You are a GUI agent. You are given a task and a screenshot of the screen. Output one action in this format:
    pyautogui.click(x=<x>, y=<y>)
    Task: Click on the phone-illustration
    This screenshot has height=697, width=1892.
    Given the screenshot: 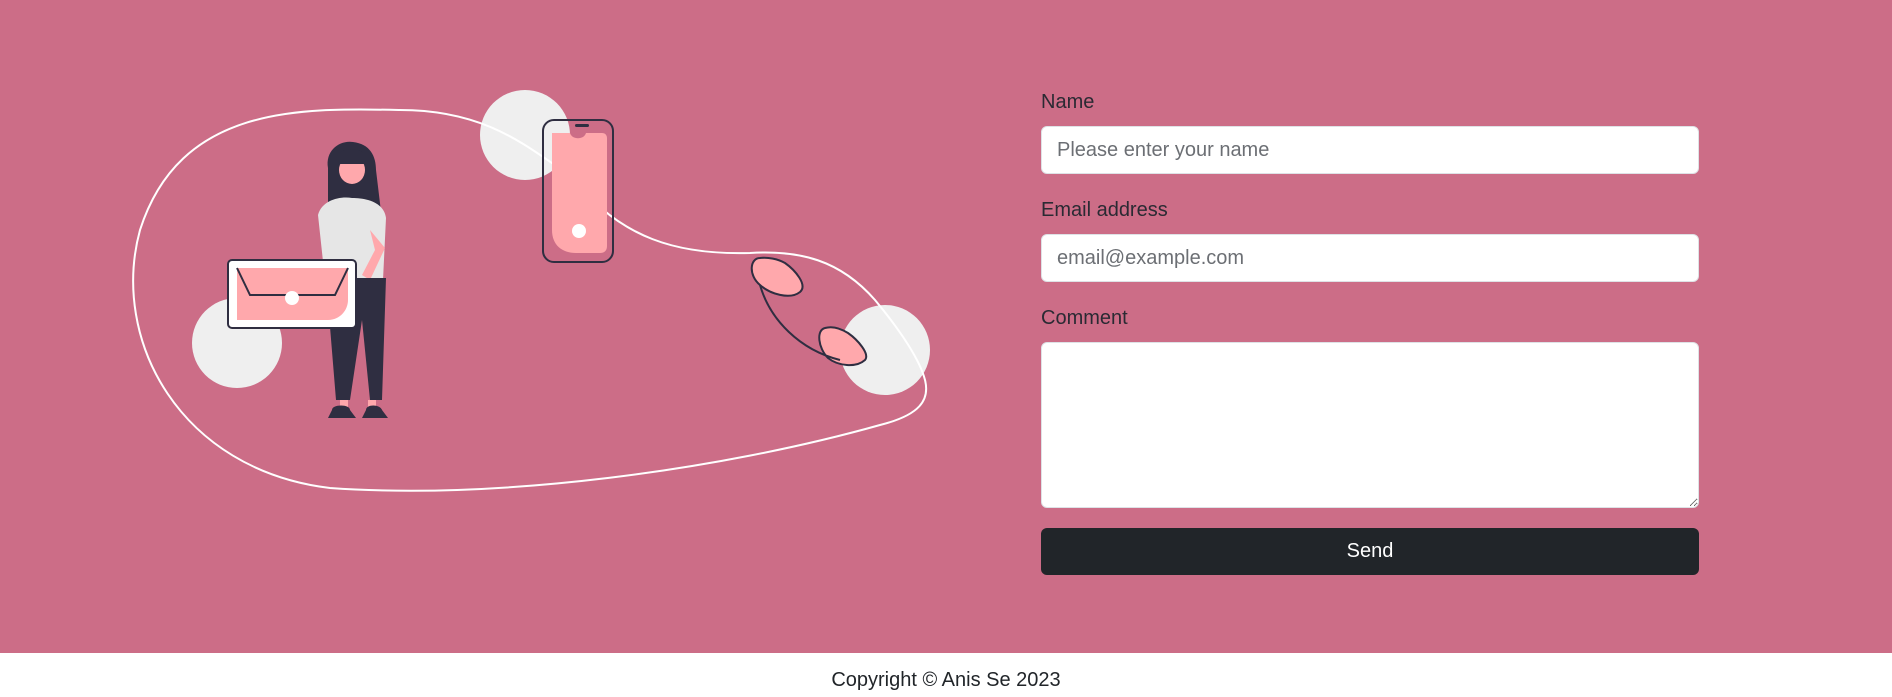 What is the action you would take?
    pyautogui.click(x=578, y=191)
    